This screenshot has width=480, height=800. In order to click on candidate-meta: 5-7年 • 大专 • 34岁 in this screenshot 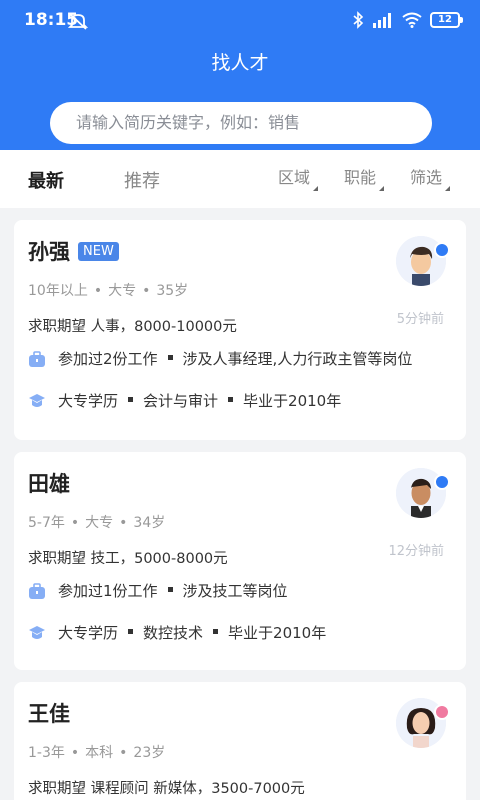, I will do `click(97, 523)`.